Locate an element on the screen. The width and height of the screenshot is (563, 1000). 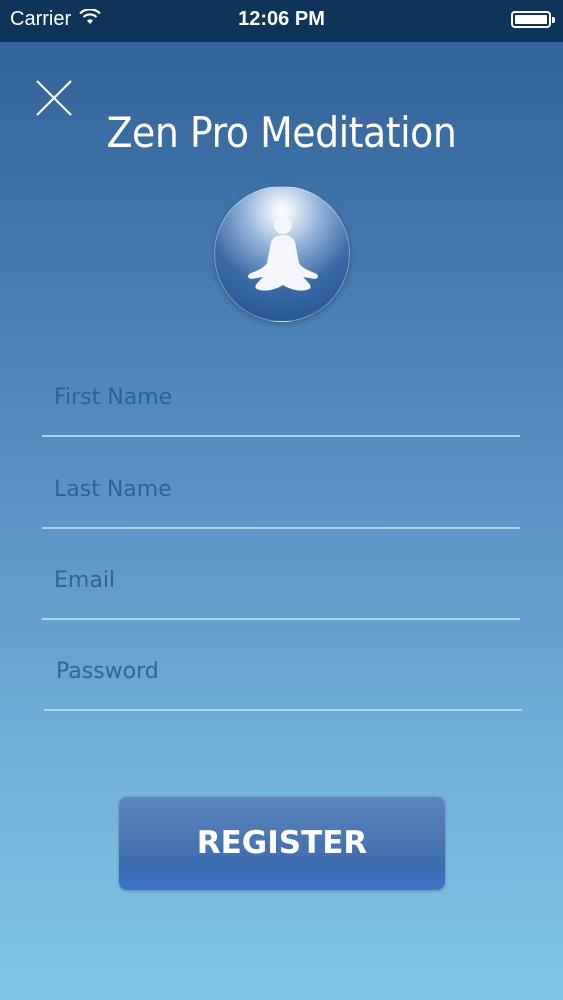
first-name-field is located at coordinates (281, 391).